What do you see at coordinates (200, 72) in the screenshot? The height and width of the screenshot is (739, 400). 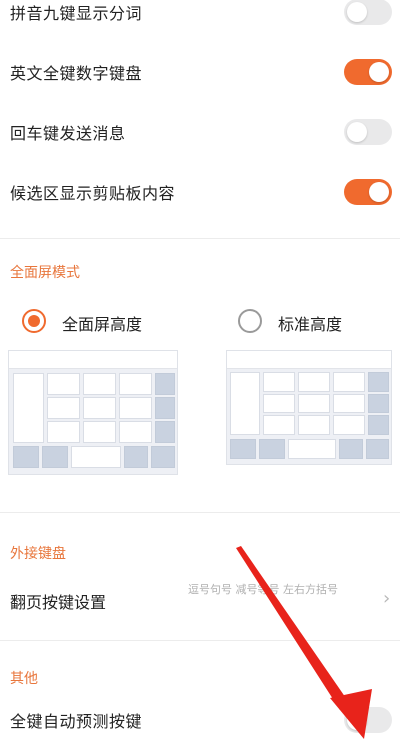 I see `setting-row-english-number-keyboard: 英文全键数字键盘` at bounding box center [200, 72].